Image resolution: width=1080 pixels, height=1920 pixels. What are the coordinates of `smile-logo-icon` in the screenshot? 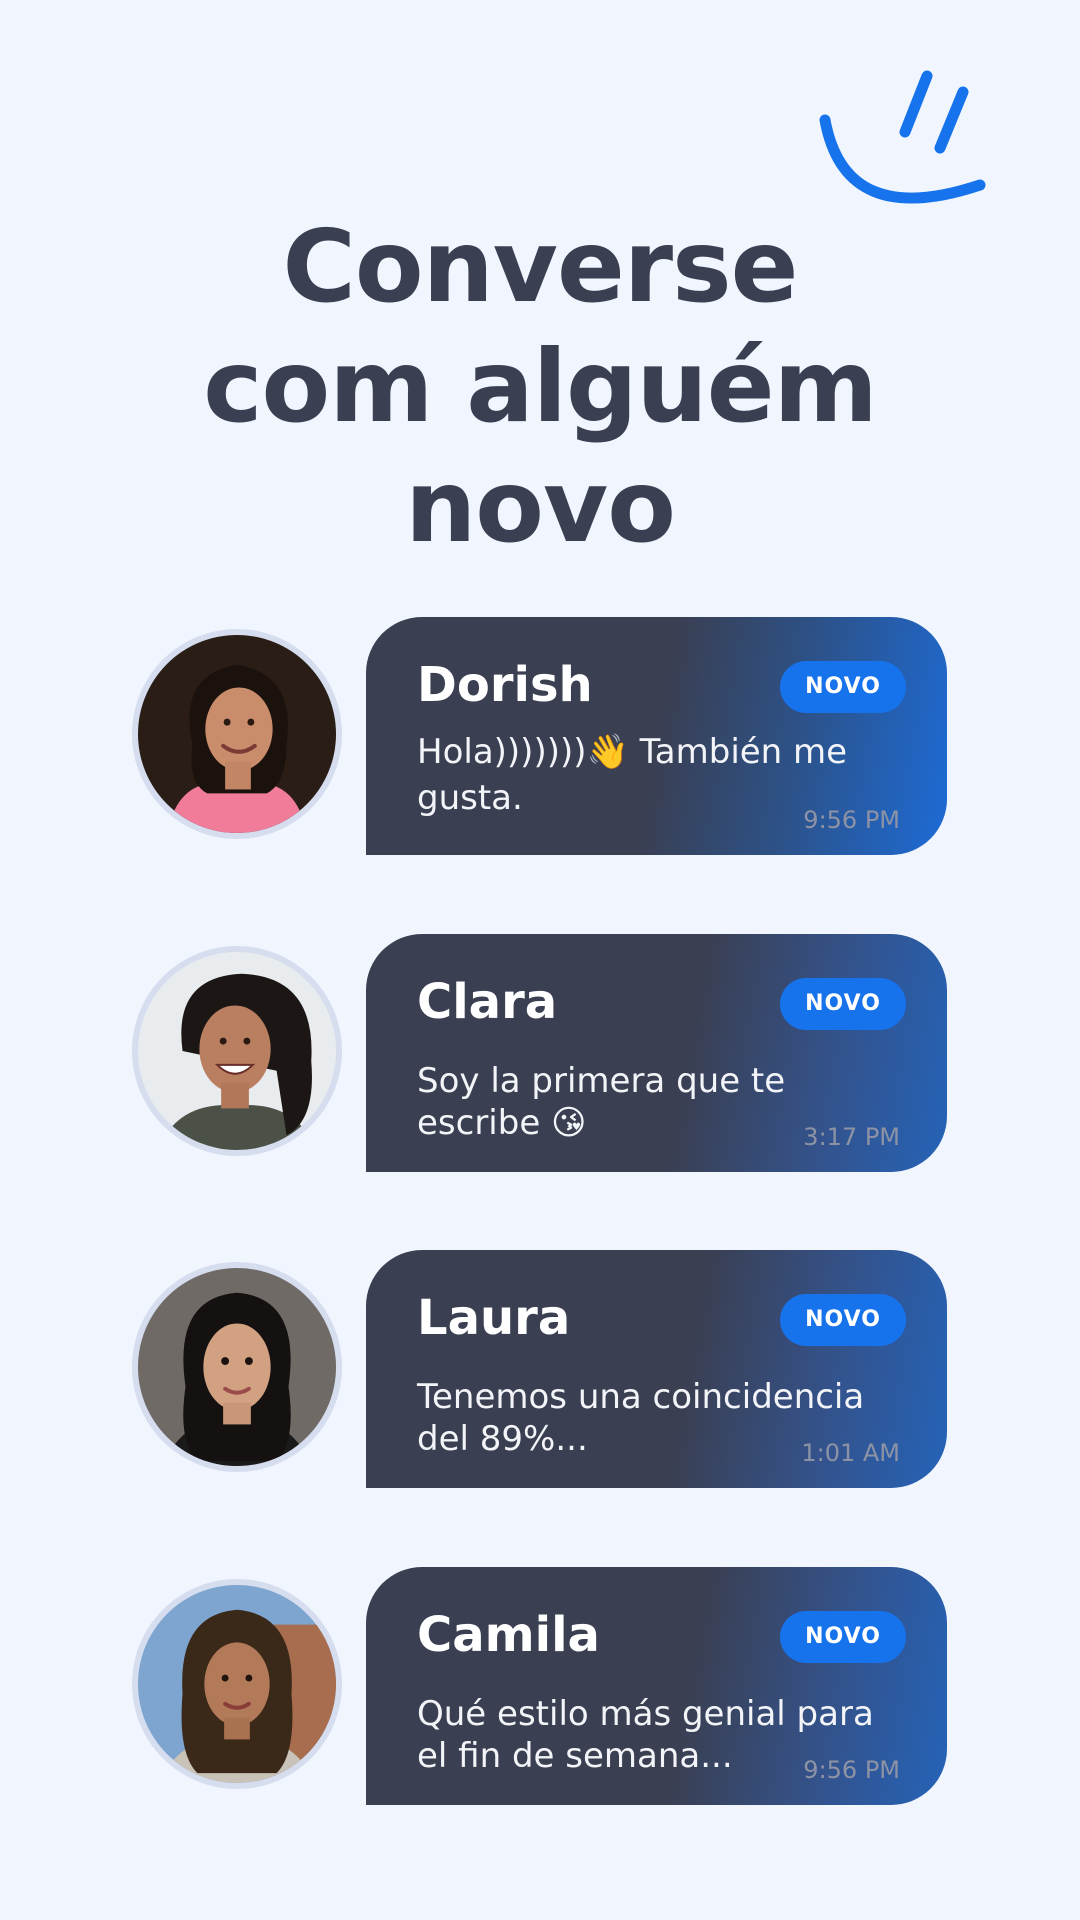 It's located at (902, 137).